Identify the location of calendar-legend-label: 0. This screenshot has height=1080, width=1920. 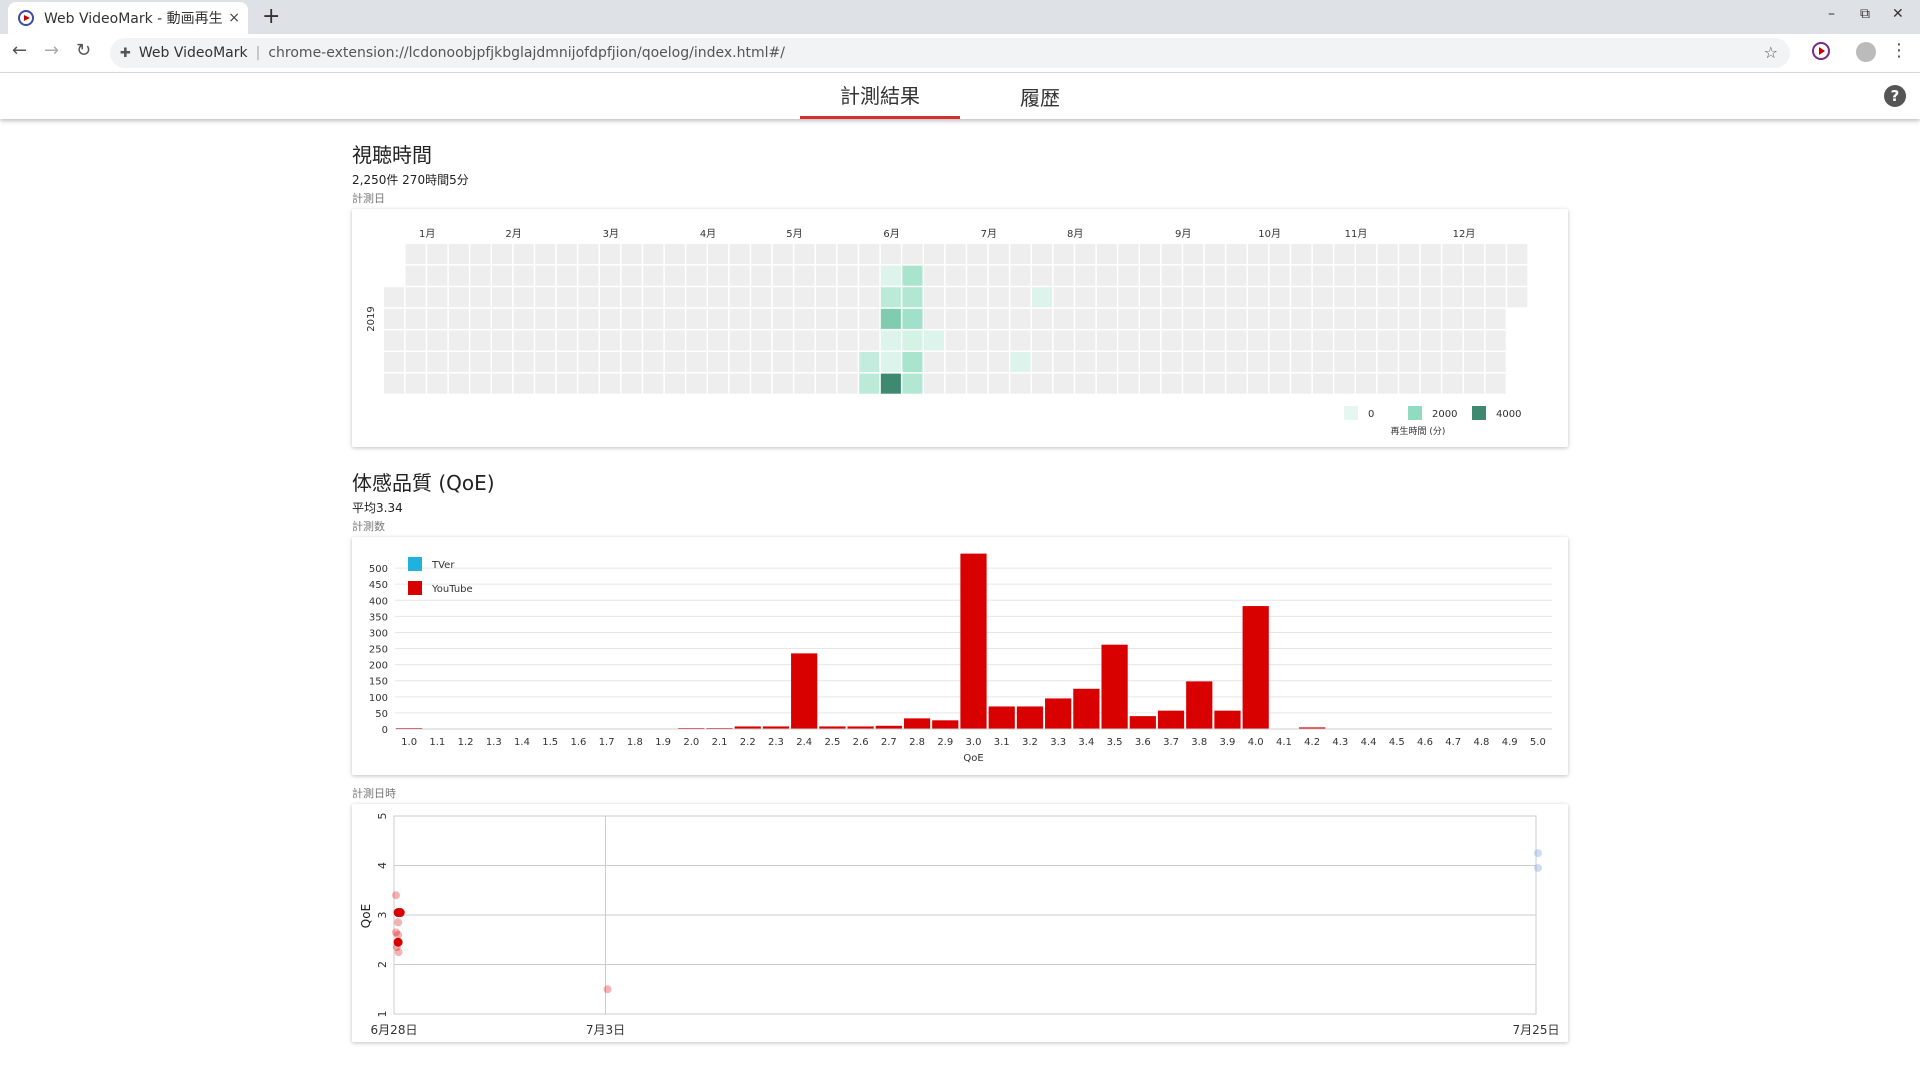
(1371, 414).